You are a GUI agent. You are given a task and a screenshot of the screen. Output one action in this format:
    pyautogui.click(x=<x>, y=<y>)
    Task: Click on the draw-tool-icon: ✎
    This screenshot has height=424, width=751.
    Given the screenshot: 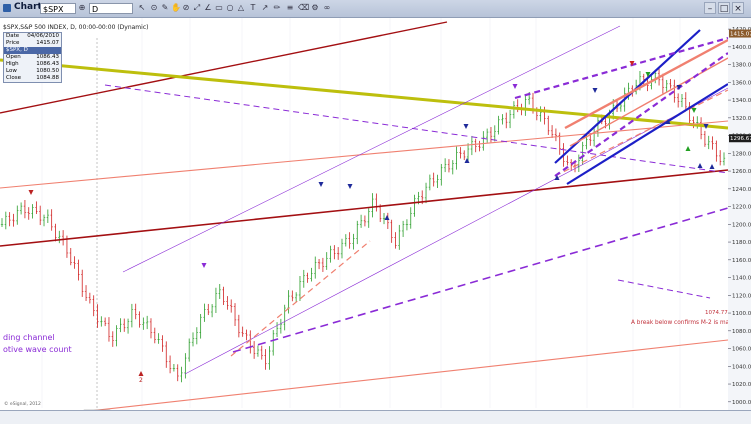 What is the action you would take?
    pyautogui.click(x=165, y=8)
    